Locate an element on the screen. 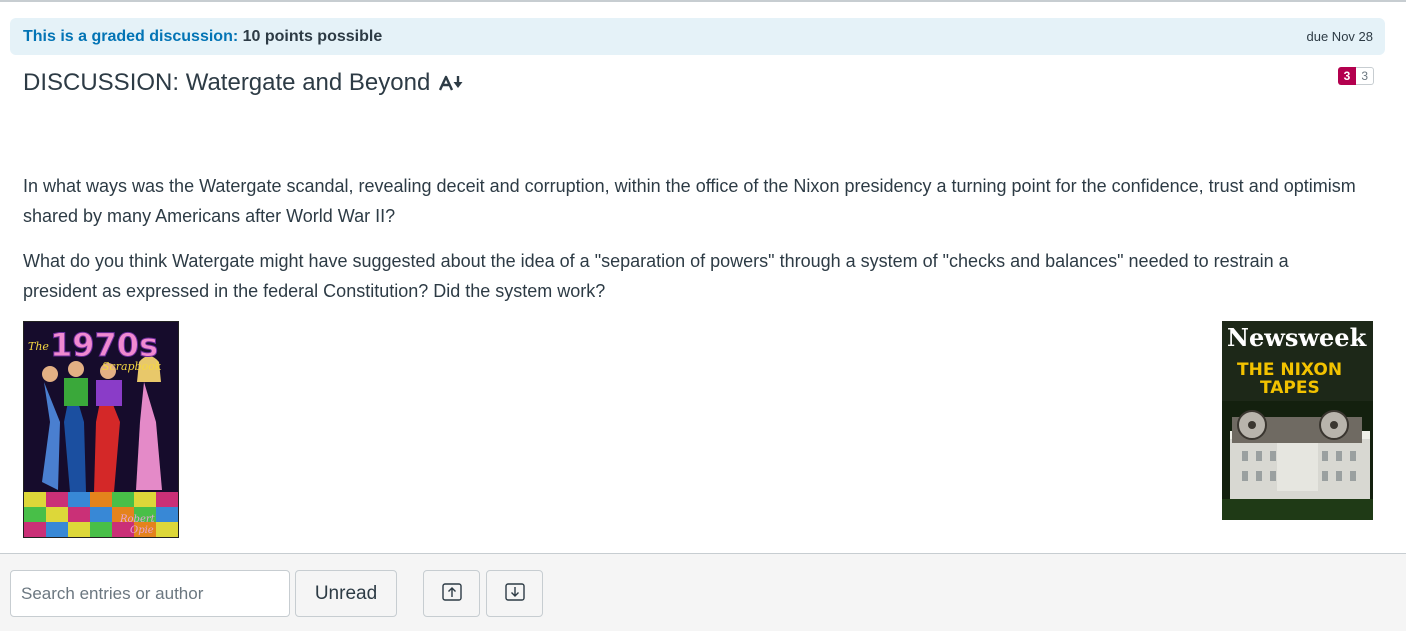  1970s-scrapbook-image: The 1970s Scrapbook Robert Opie is located at coordinates (101, 429).